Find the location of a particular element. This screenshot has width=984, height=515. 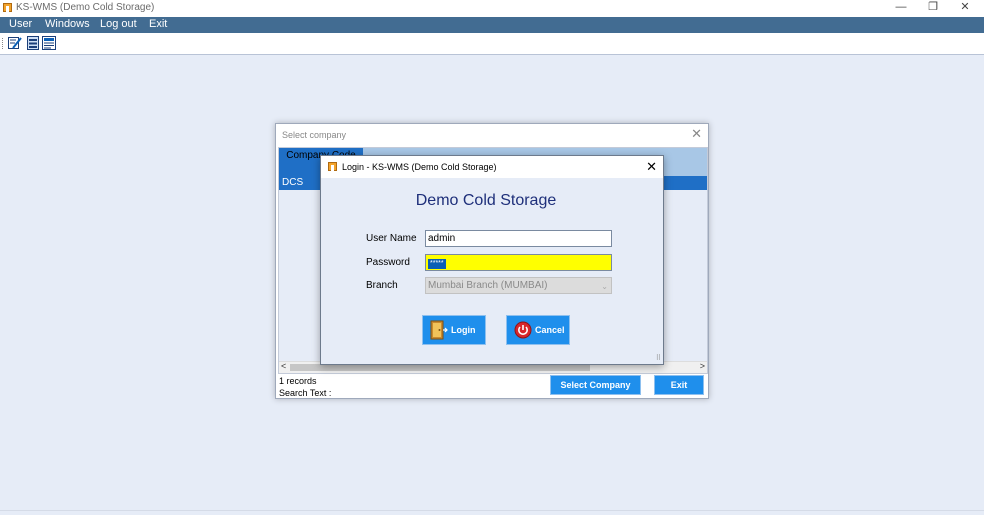

restore-button: ❐ is located at coordinates (933, 8).